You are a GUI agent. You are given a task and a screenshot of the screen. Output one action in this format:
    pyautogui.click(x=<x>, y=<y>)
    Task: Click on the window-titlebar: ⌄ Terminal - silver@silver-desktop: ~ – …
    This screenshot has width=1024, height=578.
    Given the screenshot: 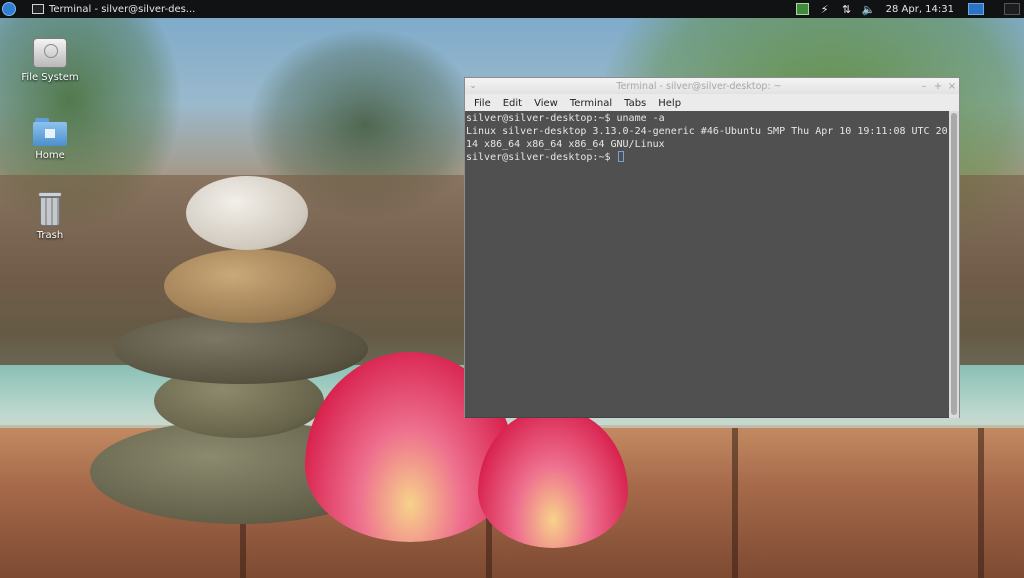 What is the action you would take?
    pyautogui.click(x=712, y=86)
    